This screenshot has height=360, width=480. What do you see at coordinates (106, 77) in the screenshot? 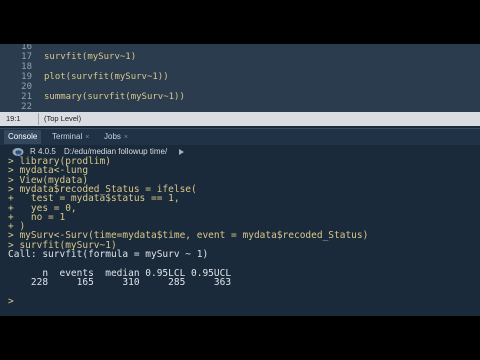
I see `code-line: plot(survfit(mySurv~1))` at bounding box center [106, 77].